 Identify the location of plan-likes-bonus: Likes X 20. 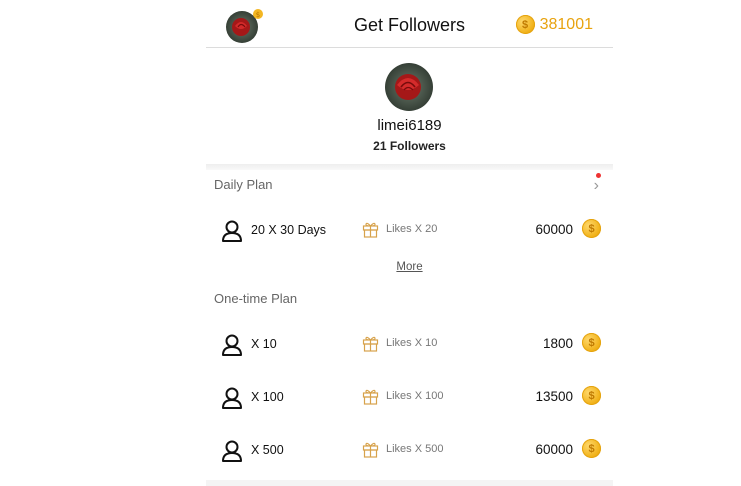
(412, 229).